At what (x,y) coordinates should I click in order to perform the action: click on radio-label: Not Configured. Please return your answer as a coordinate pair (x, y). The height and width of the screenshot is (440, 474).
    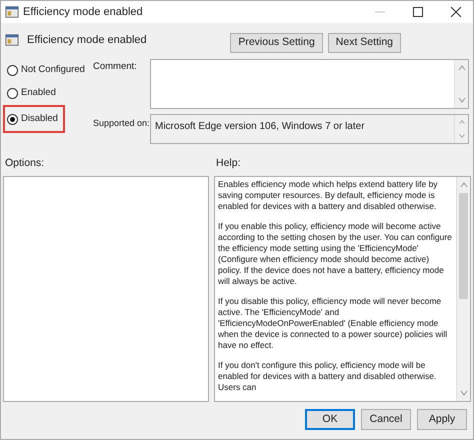
    Looking at the image, I should click on (53, 69).